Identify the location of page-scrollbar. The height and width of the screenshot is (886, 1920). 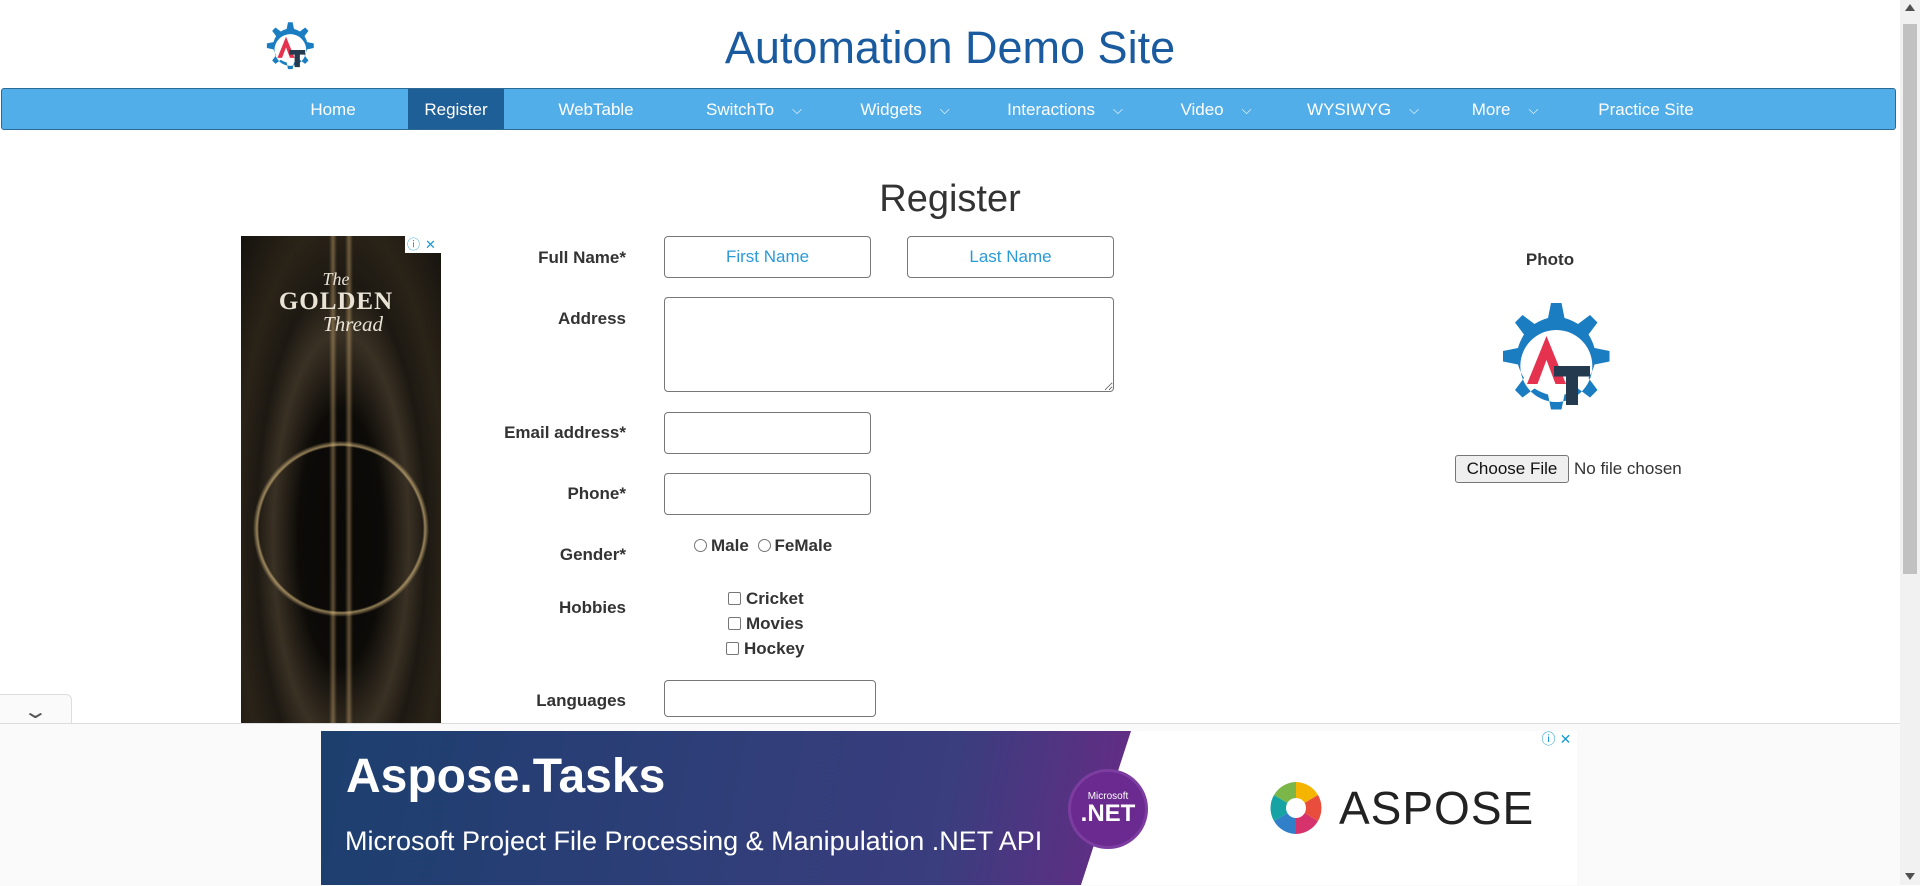
(1910, 442).